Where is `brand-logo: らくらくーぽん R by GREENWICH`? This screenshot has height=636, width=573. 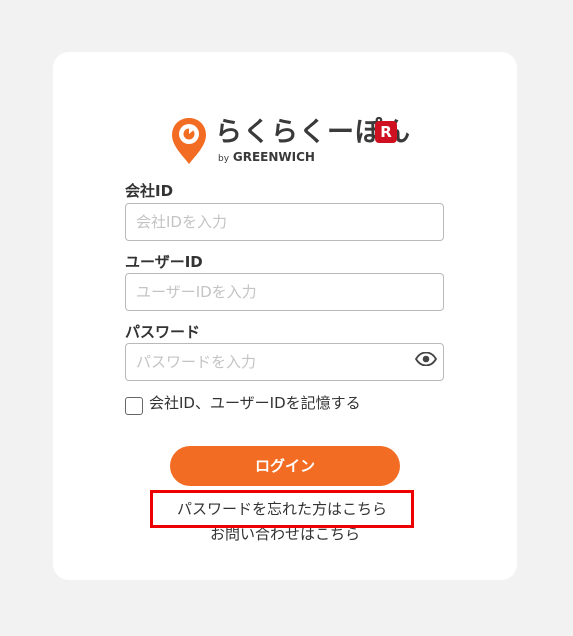
brand-logo: らくらくーぽん R by GREENWICH is located at coordinates (290, 141).